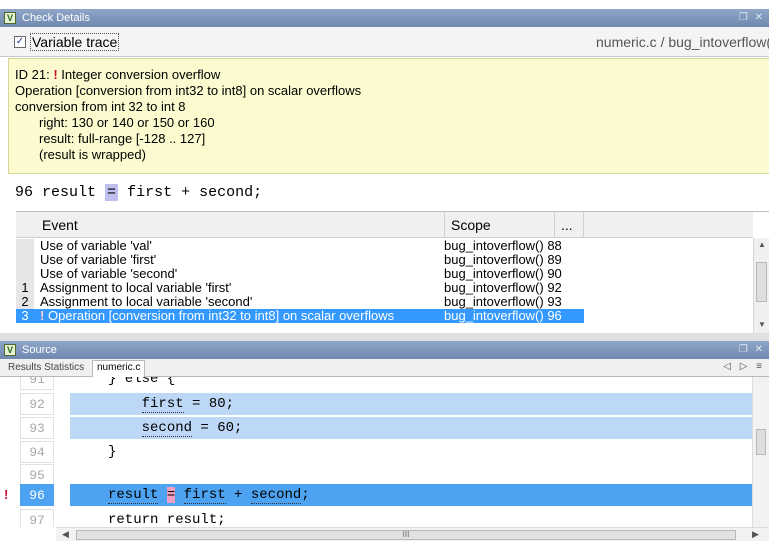 The height and width of the screenshot is (541, 769). I want to click on source-title-bar: V Source ❐ ✕, so click(384, 350).